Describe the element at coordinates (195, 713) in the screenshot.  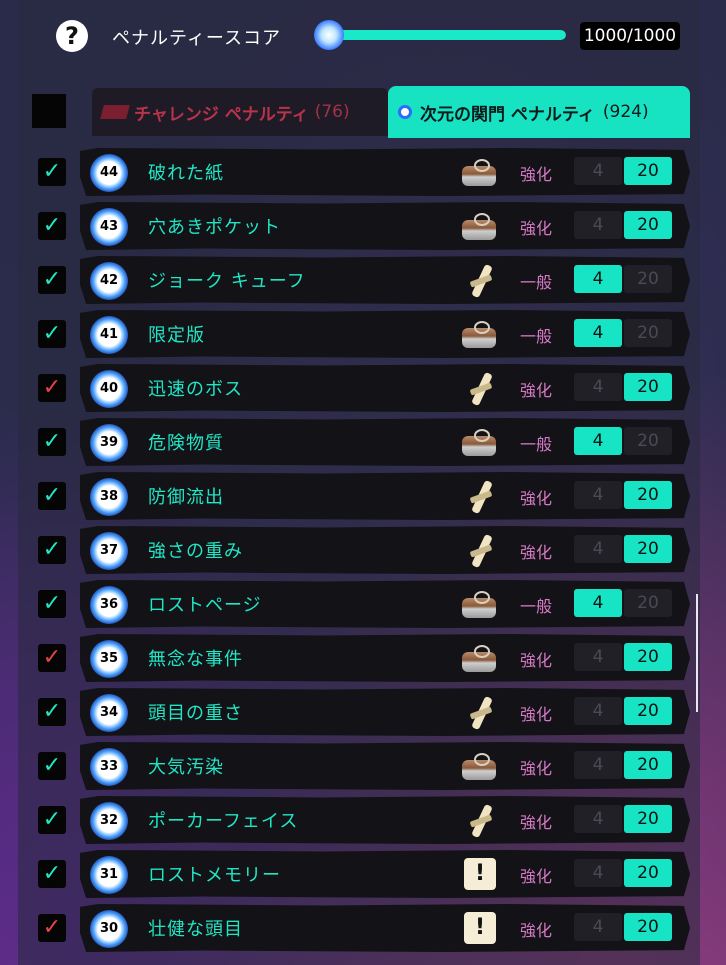
I see `penalty-name: 頭目の重さ` at that location.